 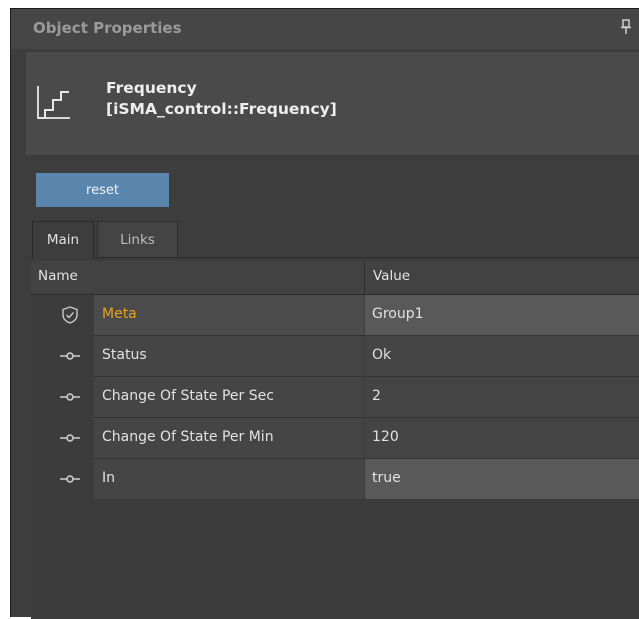 I want to click on table-row: Meta Group1, so click(x=335, y=315).